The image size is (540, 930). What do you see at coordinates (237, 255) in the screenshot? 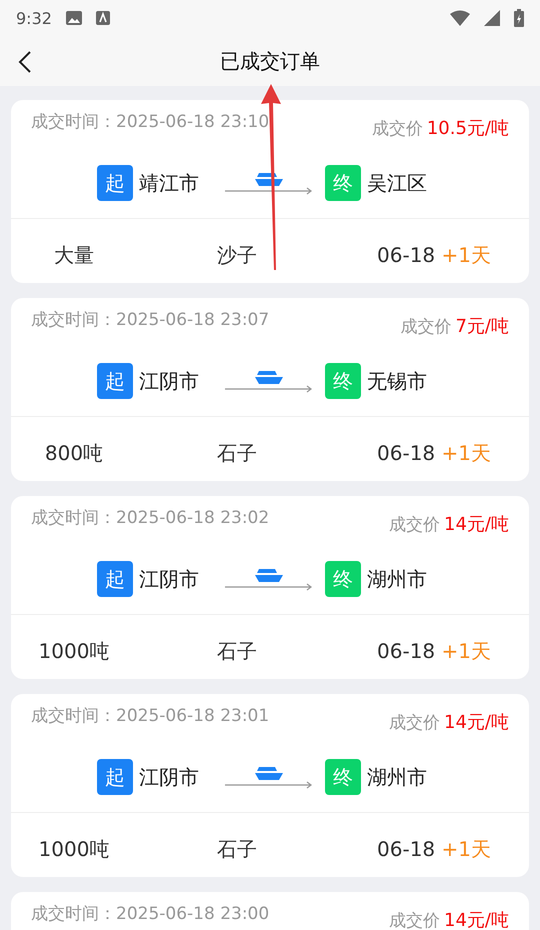
I see `cargo-type: 沙子` at bounding box center [237, 255].